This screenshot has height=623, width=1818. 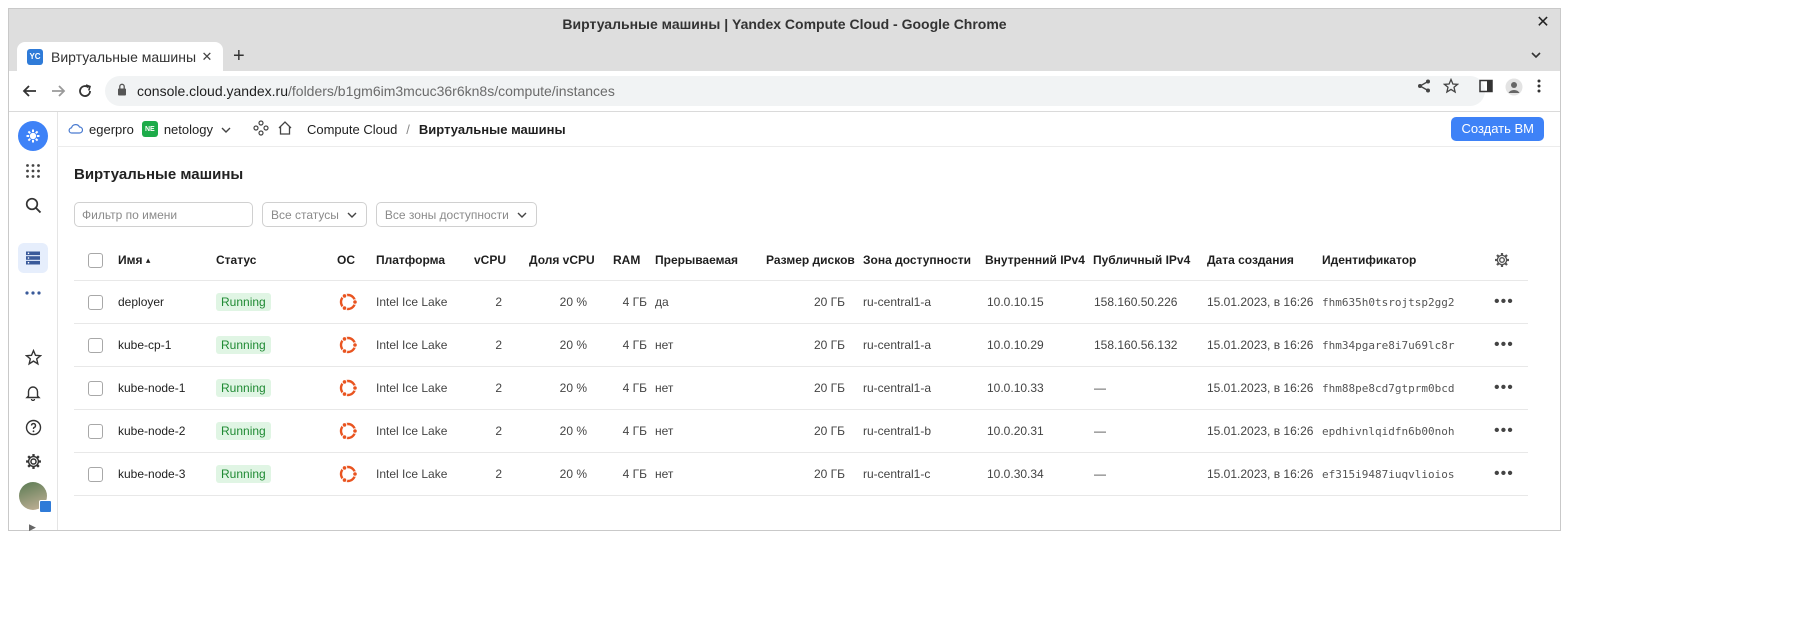 What do you see at coordinates (1539, 88) in the screenshot?
I see `browser-menu-icon` at bounding box center [1539, 88].